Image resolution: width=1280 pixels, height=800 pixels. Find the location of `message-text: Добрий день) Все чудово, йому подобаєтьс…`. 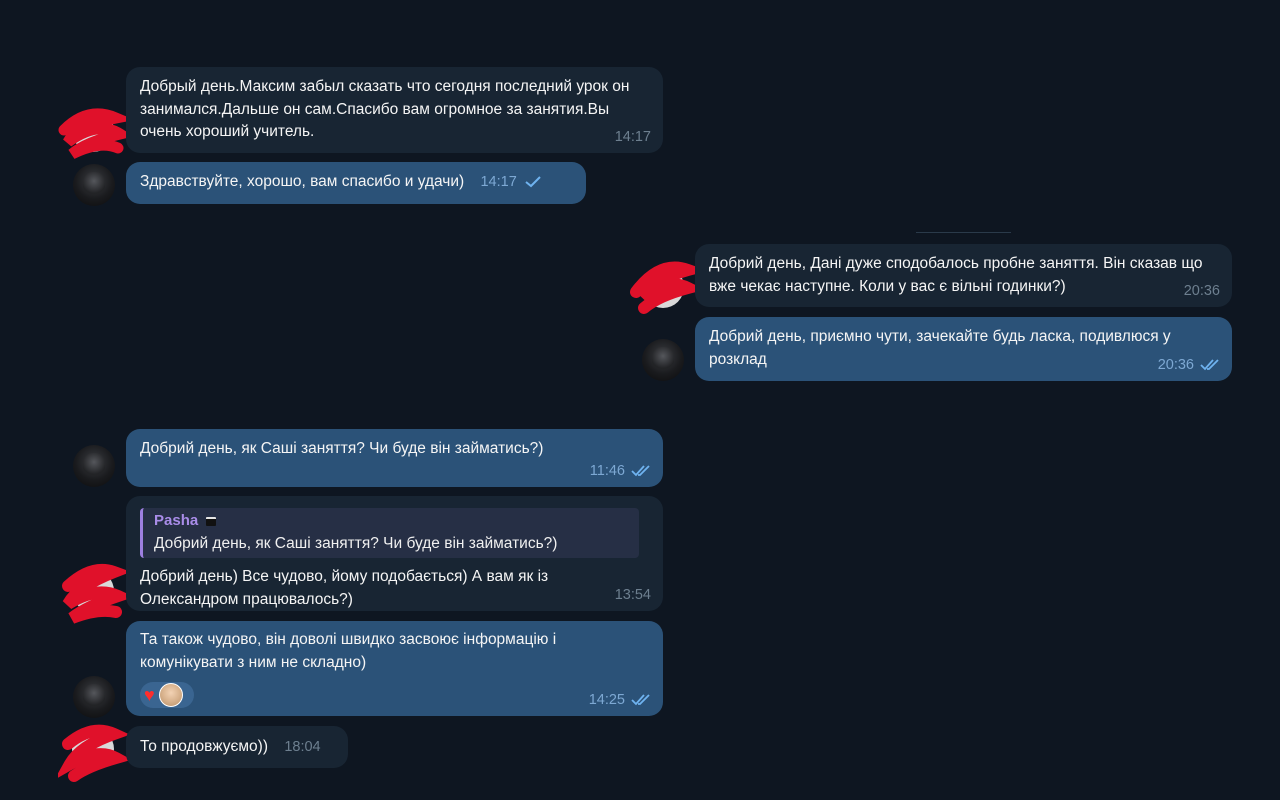

message-text: Добрий день) Все чудово, йому подобаєтьс… is located at coordinates (346, 588).